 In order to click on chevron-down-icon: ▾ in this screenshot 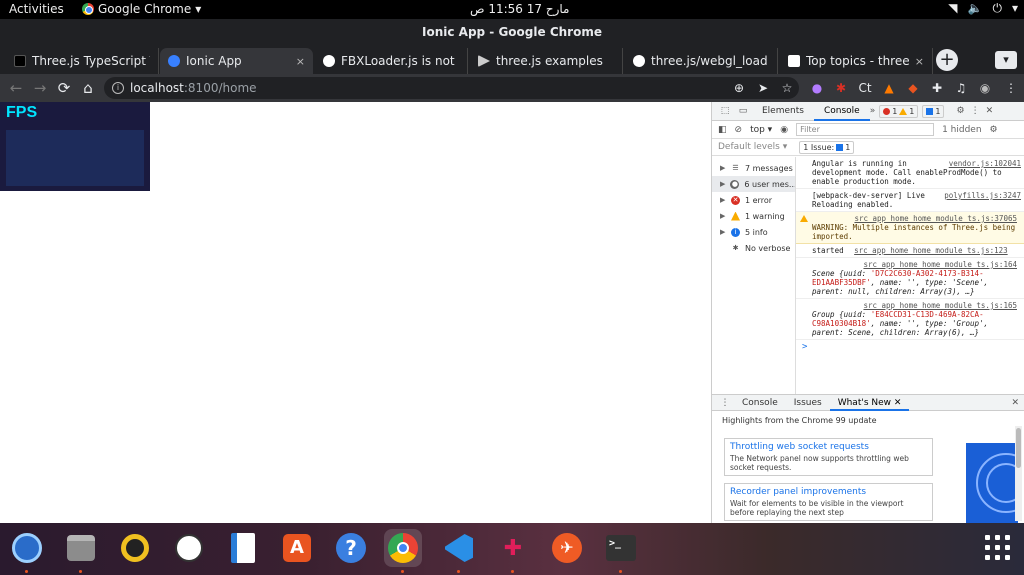, I will do `click(1014, 8)`.